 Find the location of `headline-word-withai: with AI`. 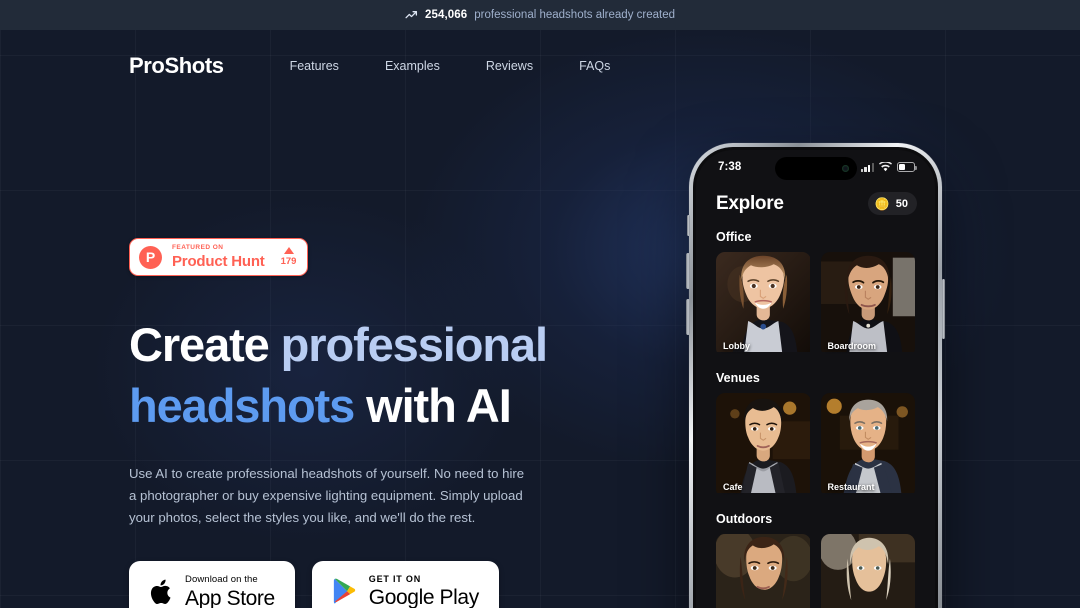

headline-word-withai: with AI is located at coordinates (433, 405).